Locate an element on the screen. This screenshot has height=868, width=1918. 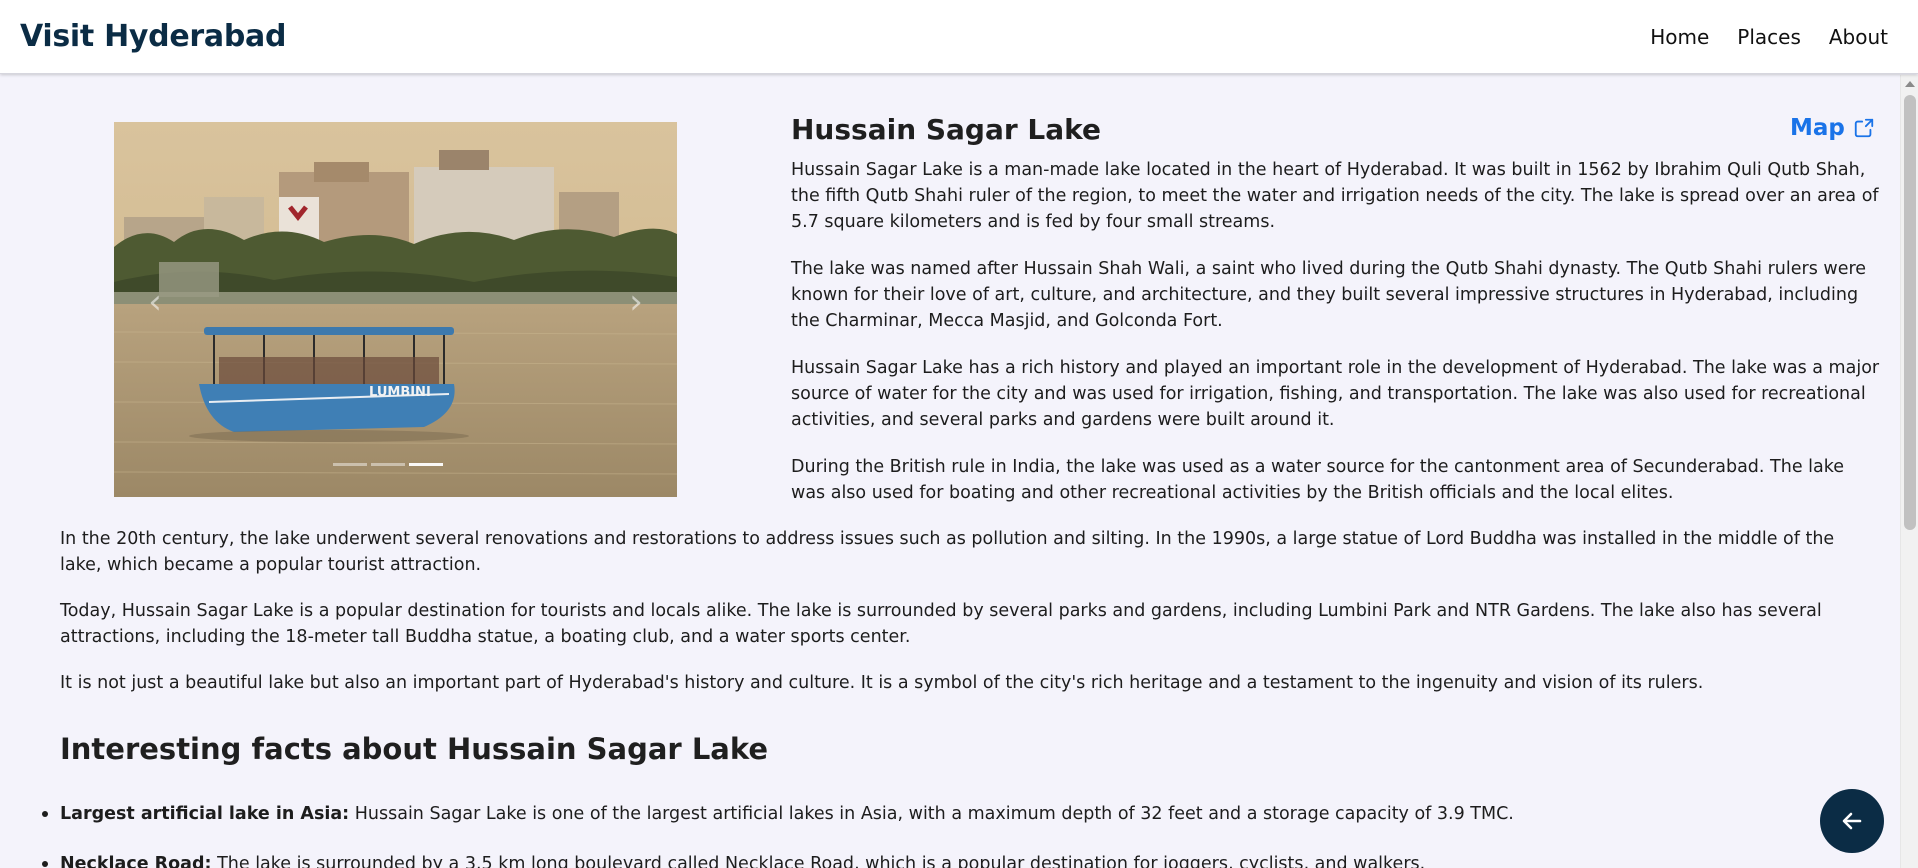
fact-label: Largest artificial lake in Asia: is located at coordinates (205, 814).